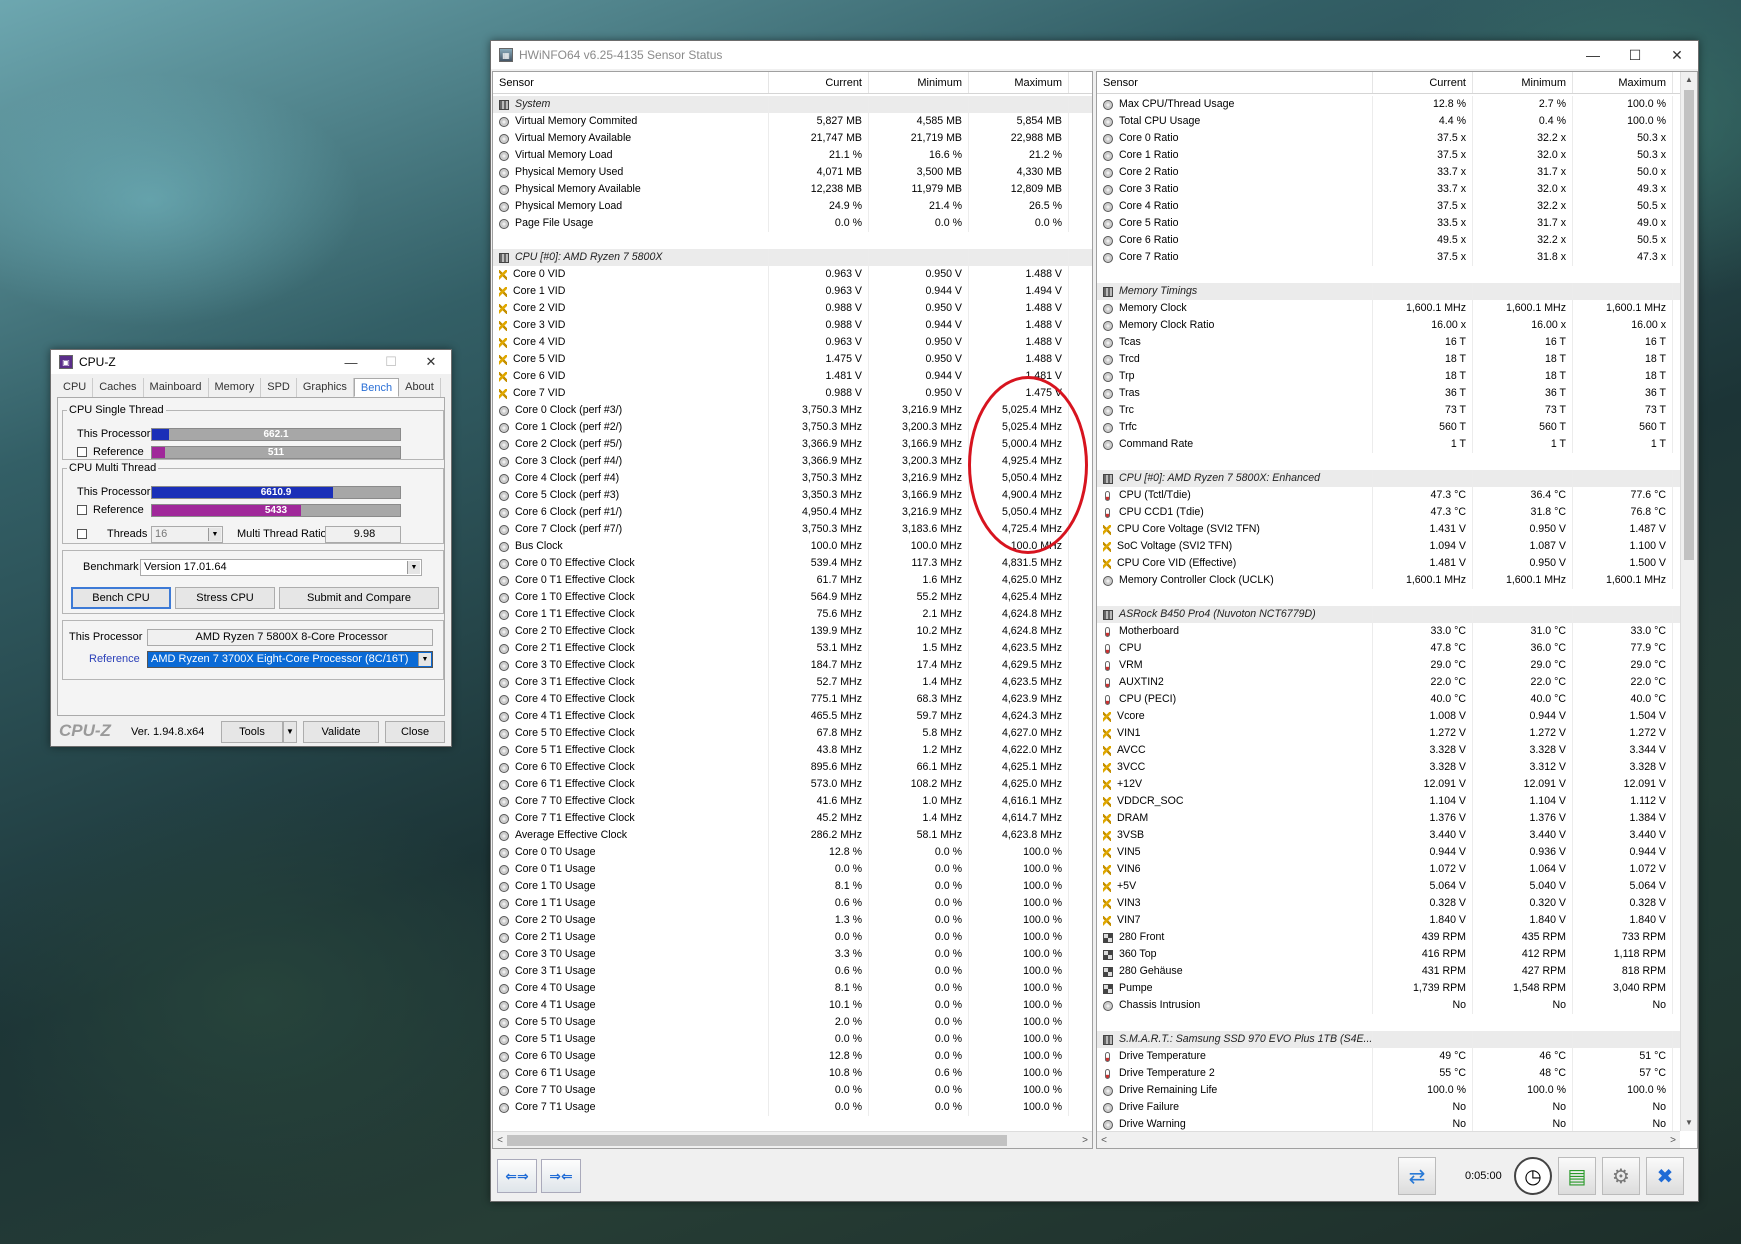 The width and height of the screenshot is (1741, 1244). What do you see at coordinates (251, 362) in the screenshot?
I see `cpuz-titlebar: ▣ CPU-Z — ☐ ✕` at bounding box center [251, 362].